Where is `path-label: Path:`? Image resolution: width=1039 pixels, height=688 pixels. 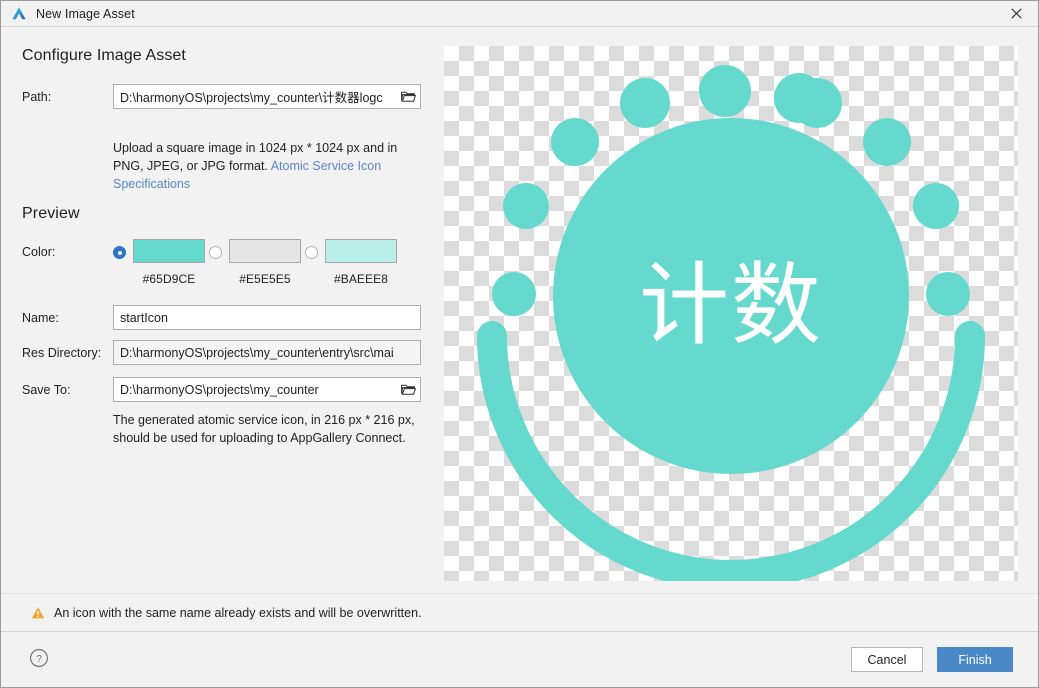 path-label: Path: is located at coordinates (37, 97).